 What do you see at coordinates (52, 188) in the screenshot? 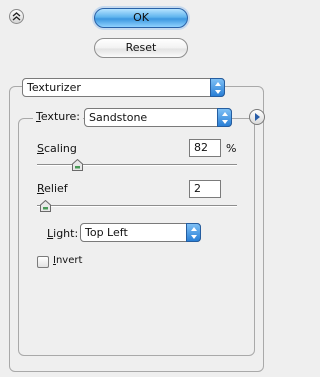
I see `relief-label: Relief` at bounding box center [52, 188].